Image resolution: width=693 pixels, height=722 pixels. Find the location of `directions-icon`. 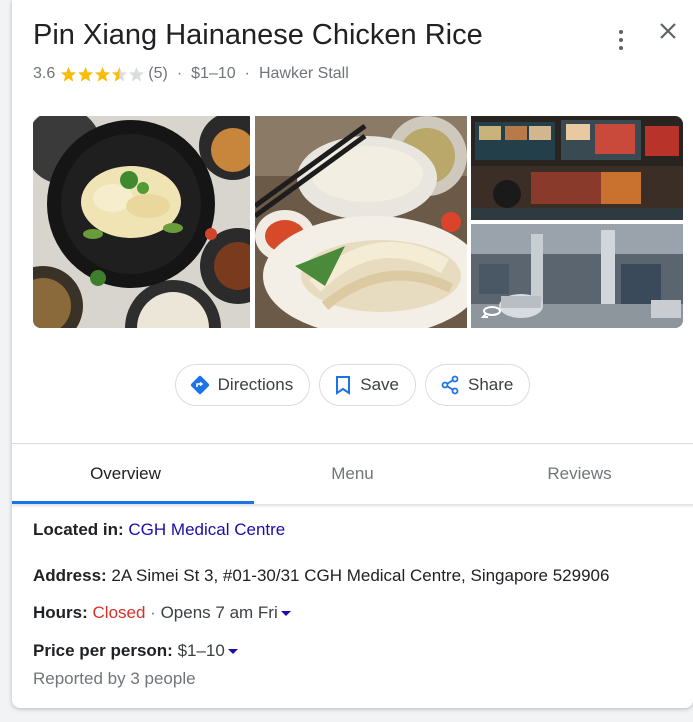

directions-icon is located at coordinates (199, 385).